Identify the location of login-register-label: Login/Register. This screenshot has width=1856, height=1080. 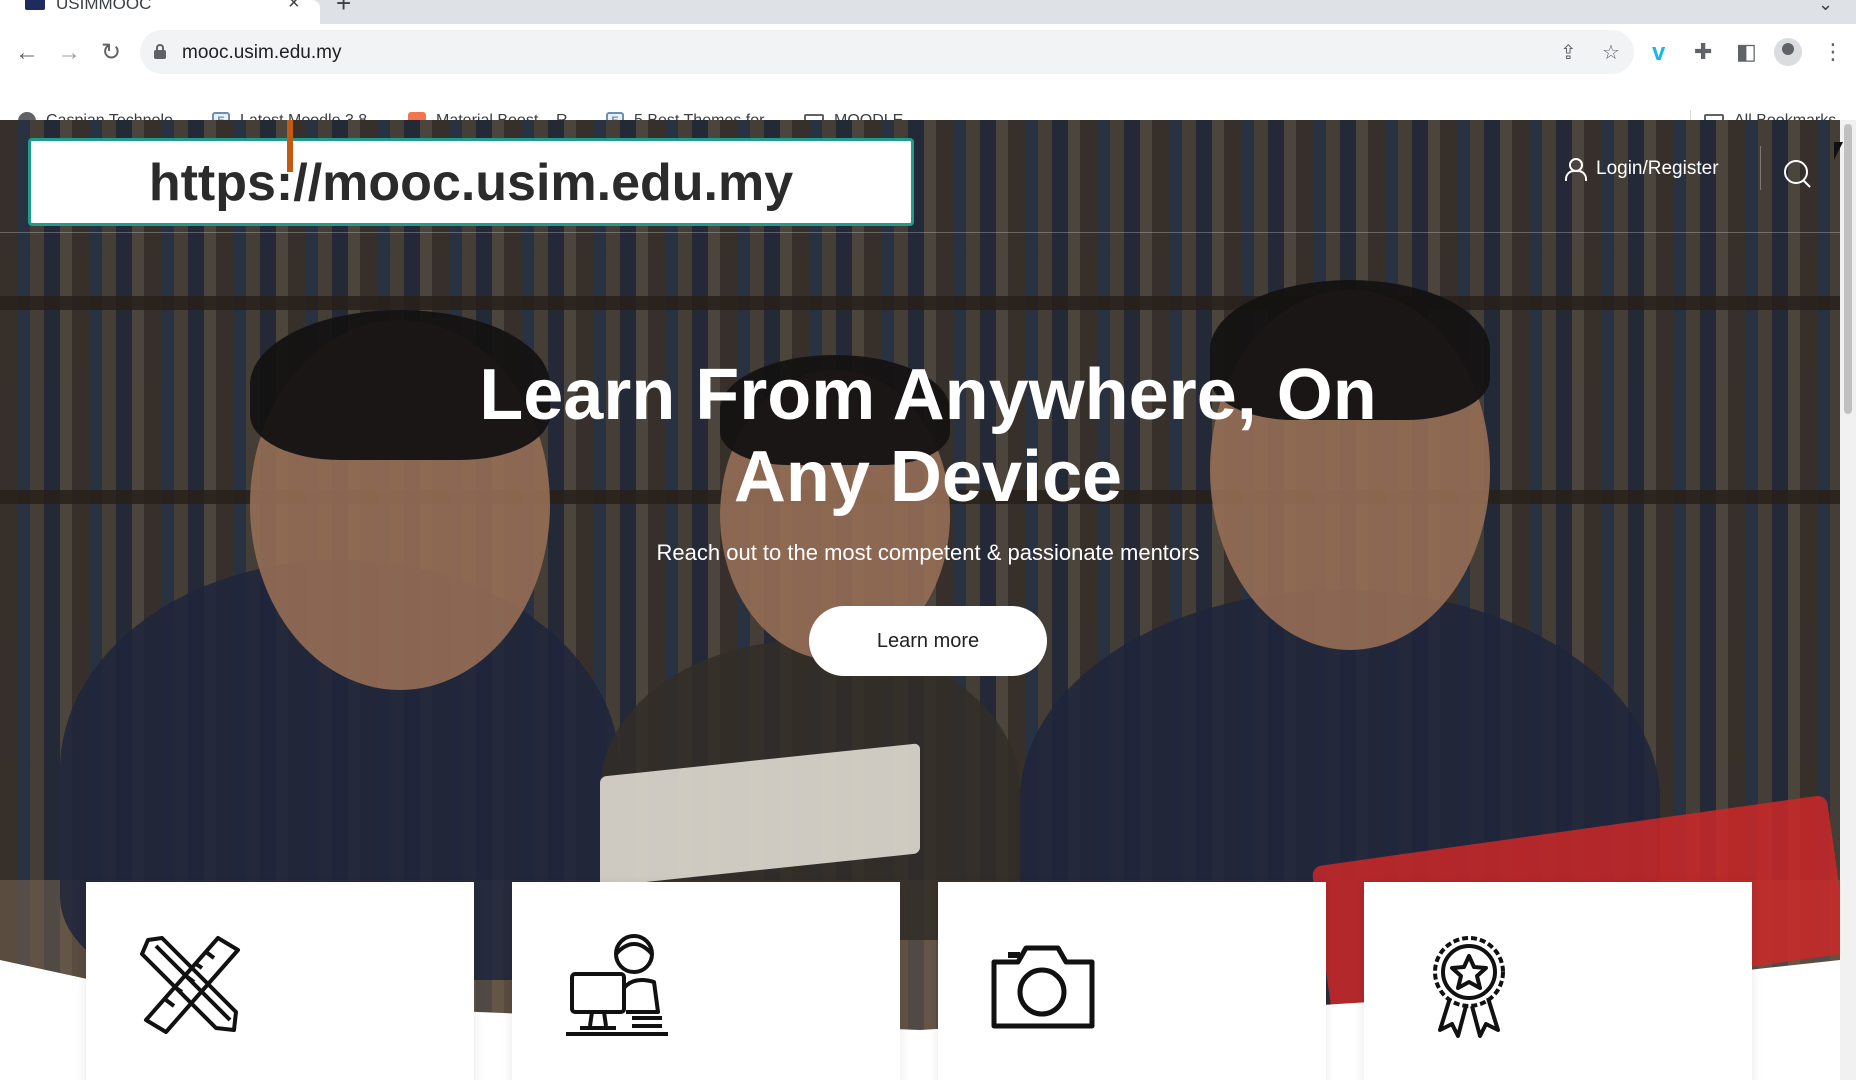
(1657, 168).